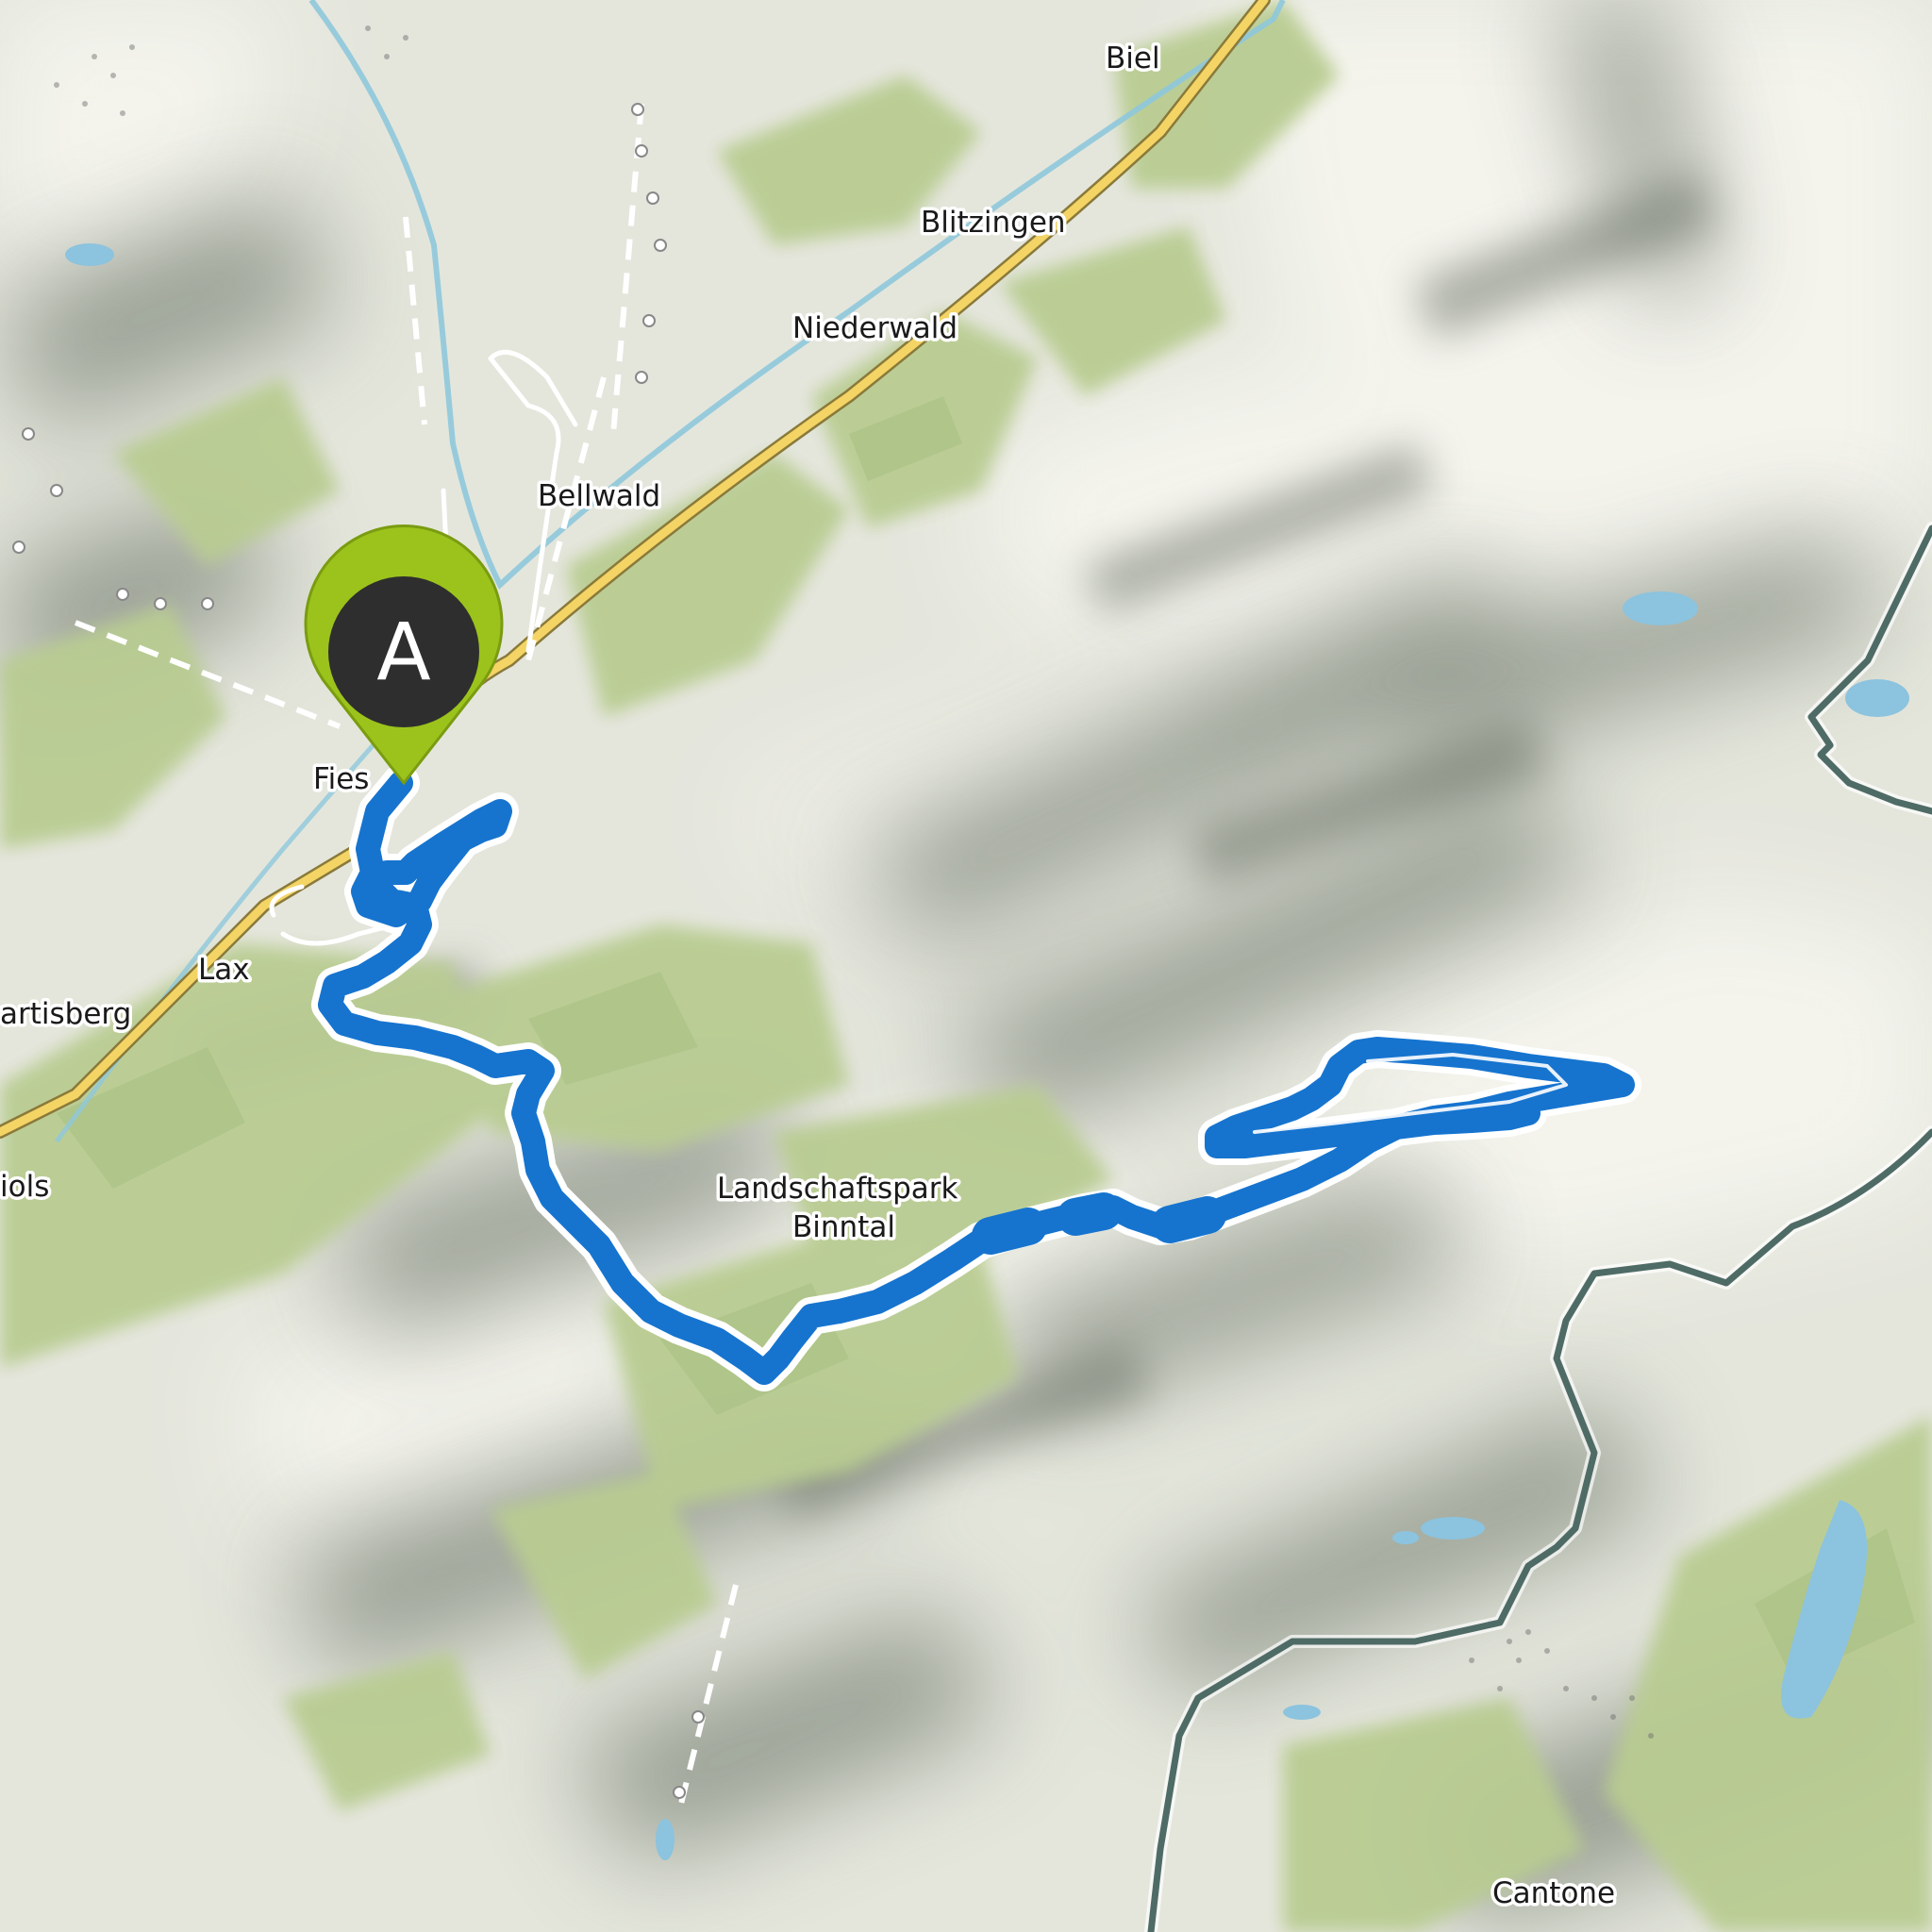  I want to click on label-grengiols: iols, so click(24, 1187).